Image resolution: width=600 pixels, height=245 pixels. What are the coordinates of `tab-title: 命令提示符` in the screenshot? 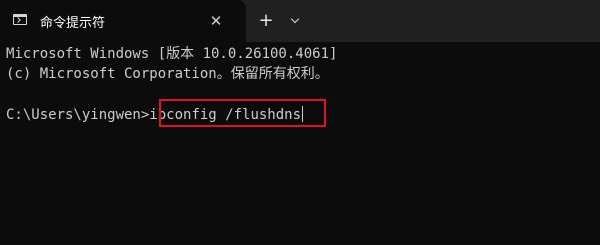 It's located at (73, 23).